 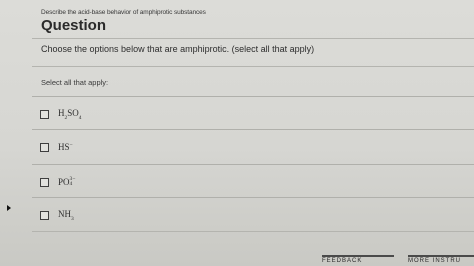 What do you see at coordinates (70, 114) in the screenshot?
I see `option-label: H2SO4` at bounding box center [70, 114].